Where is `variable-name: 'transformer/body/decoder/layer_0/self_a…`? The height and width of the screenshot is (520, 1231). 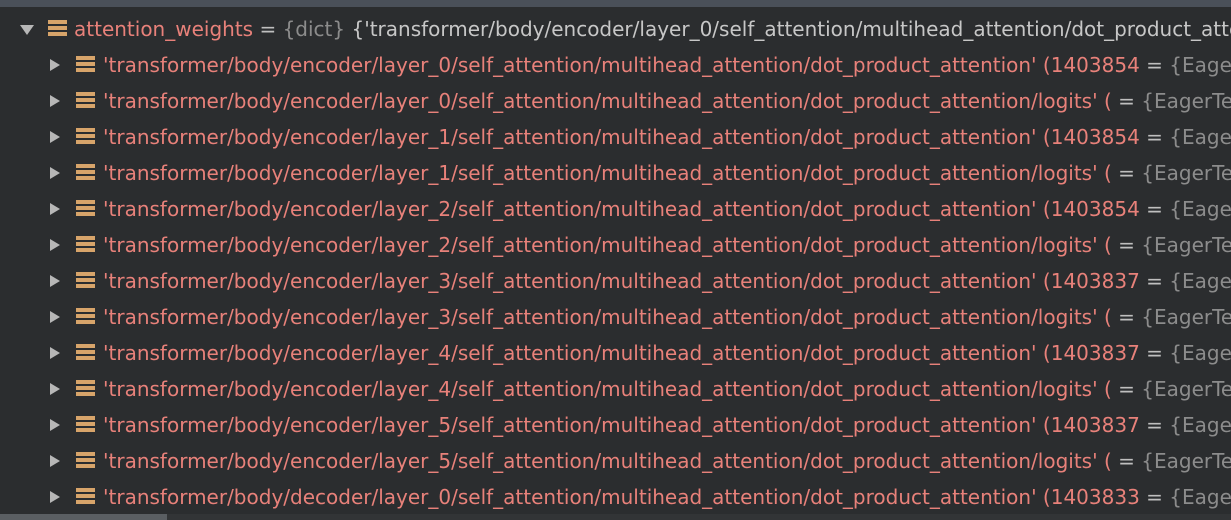 variable-name: 'transformer/body/decoder/layer_0/self_a… is located at coordinates (621, 497).